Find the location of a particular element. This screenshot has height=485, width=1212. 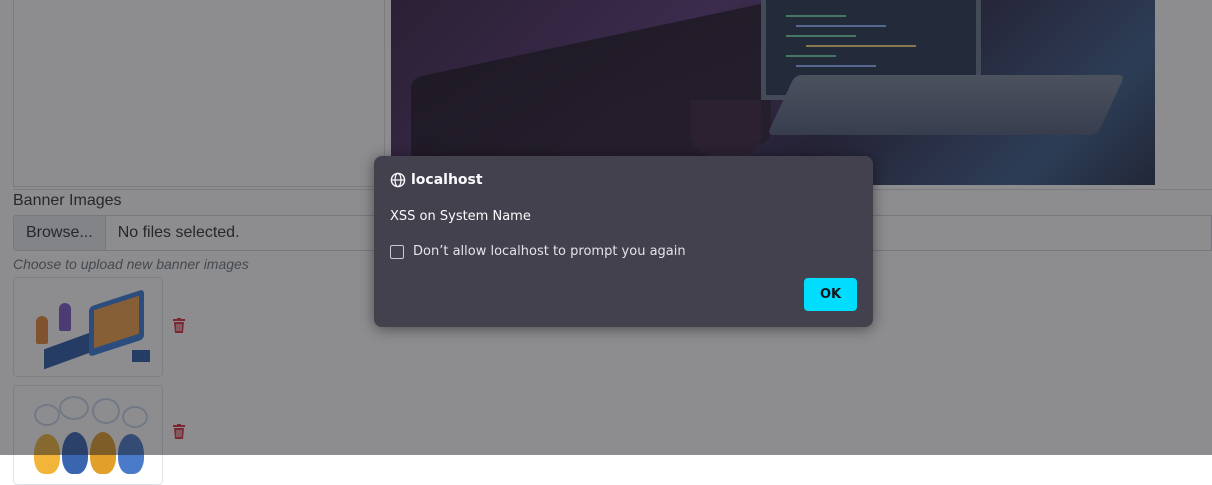

dont-allow-checkbox is located at coordinates (397, 251).